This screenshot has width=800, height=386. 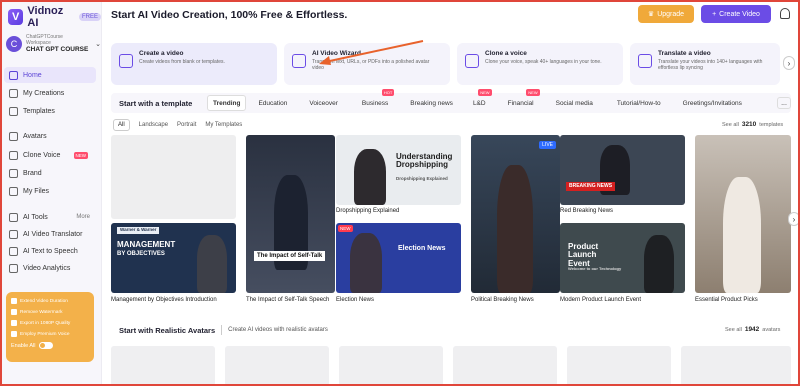 What do you see at coordinates (13, 75) in the screenshot?
I see `home-icon` at bounding box center [13, 75].